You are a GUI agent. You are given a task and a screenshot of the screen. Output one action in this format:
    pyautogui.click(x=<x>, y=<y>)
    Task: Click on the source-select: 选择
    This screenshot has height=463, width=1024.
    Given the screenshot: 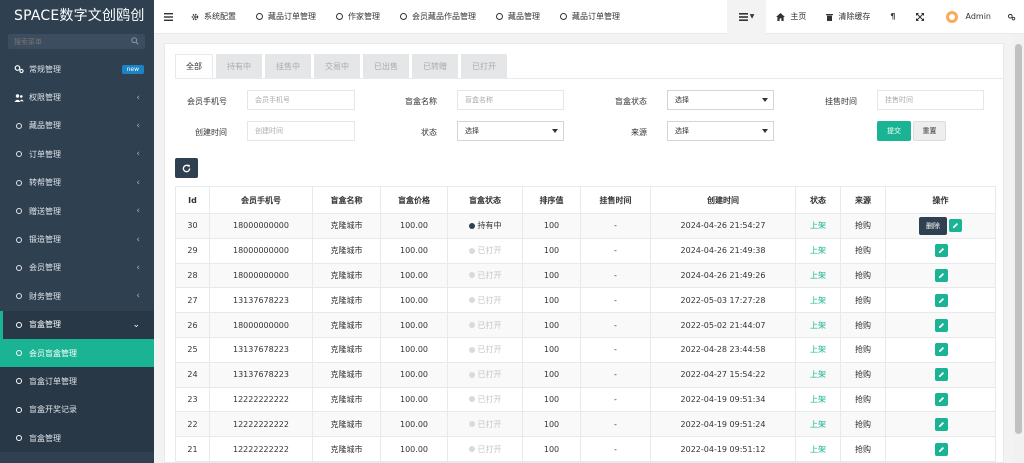 What is the action you would take?
    pyautogui.click(x=720, y=131)
    